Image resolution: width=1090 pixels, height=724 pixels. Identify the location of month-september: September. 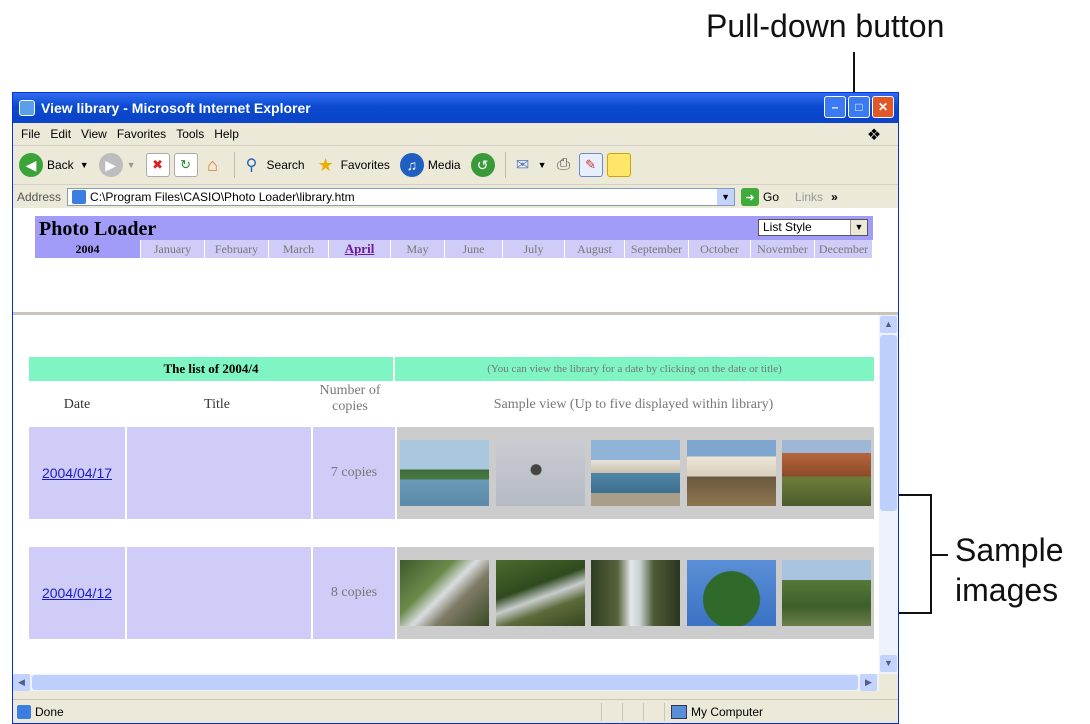
(657, 249).